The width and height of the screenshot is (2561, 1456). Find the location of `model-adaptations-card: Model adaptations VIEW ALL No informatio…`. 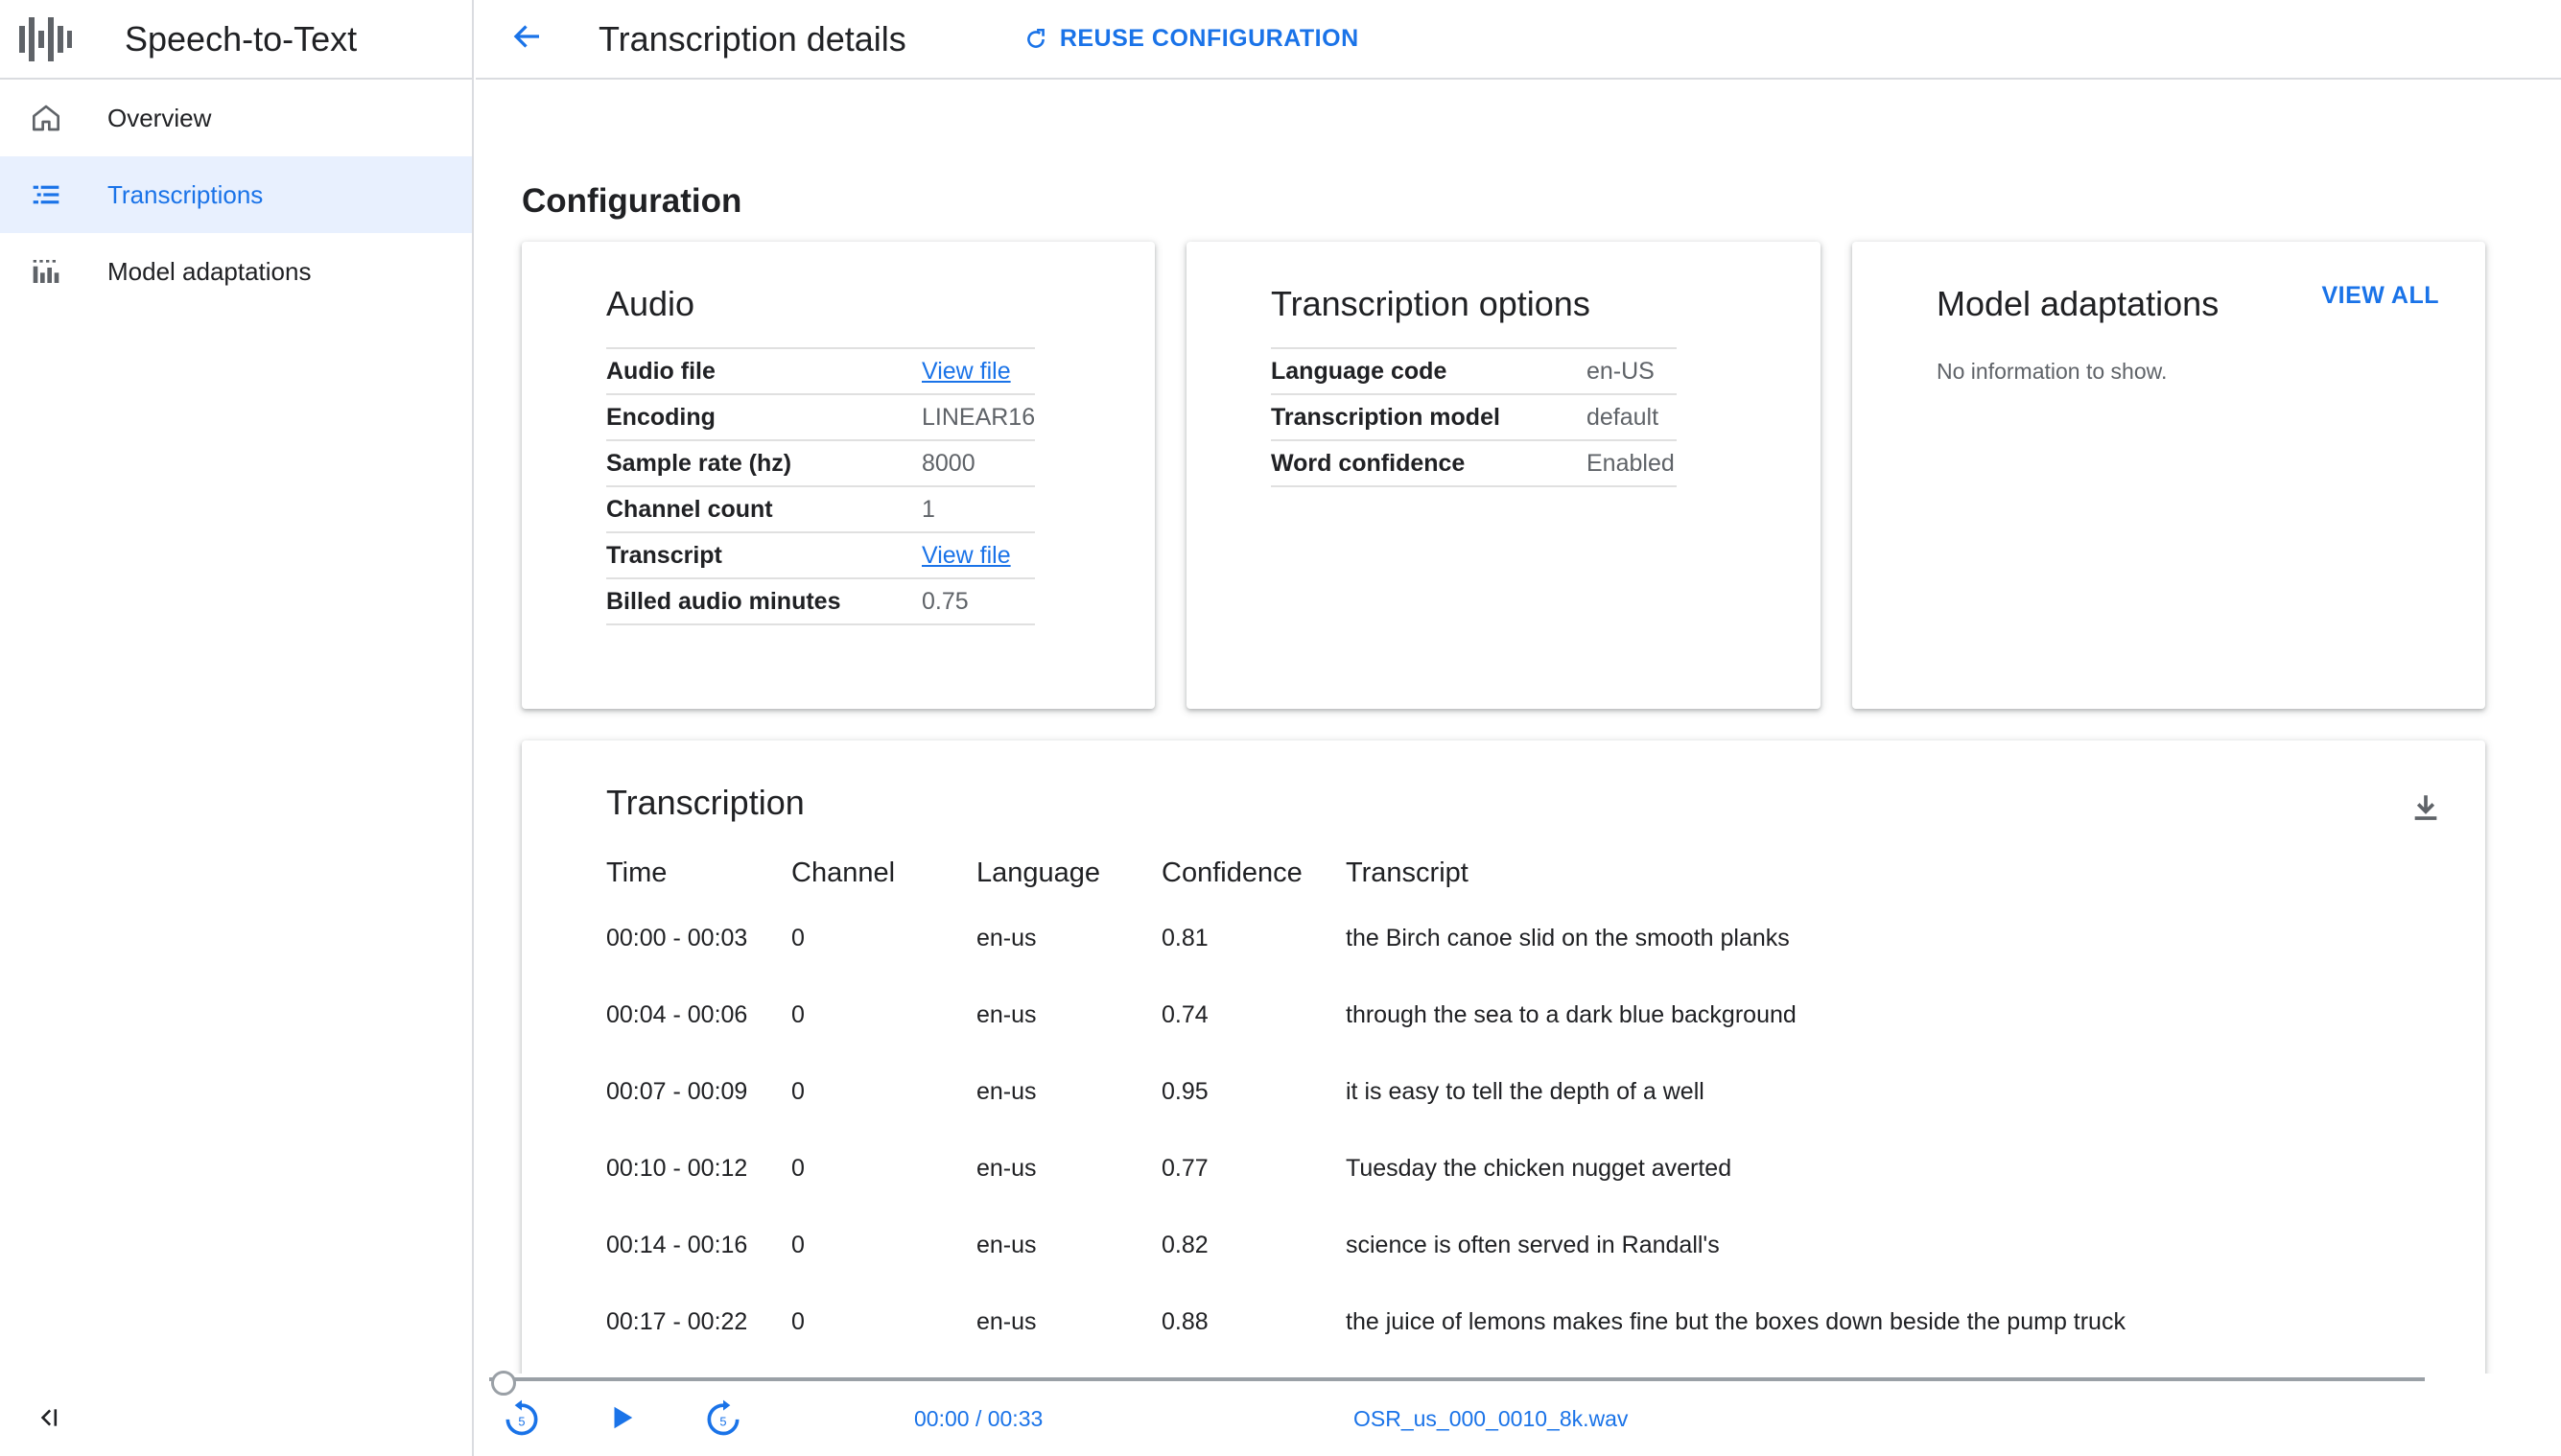

model-adaptations-card: Model adaptations VIEW ALL No informatio… is located at coordinates (2168, 476).